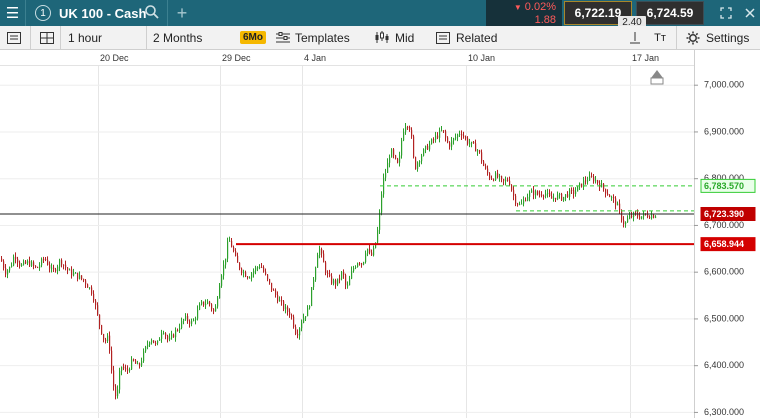 Image resolution: width=760 pixels, height=418 pixels. What do you see at coordinates (380, 67) in the screenshot?
I see `date-axis: 20 Dec 29 Dec 4 Jan 10 Jan 17 Jan` at bounding box center [380, 67].